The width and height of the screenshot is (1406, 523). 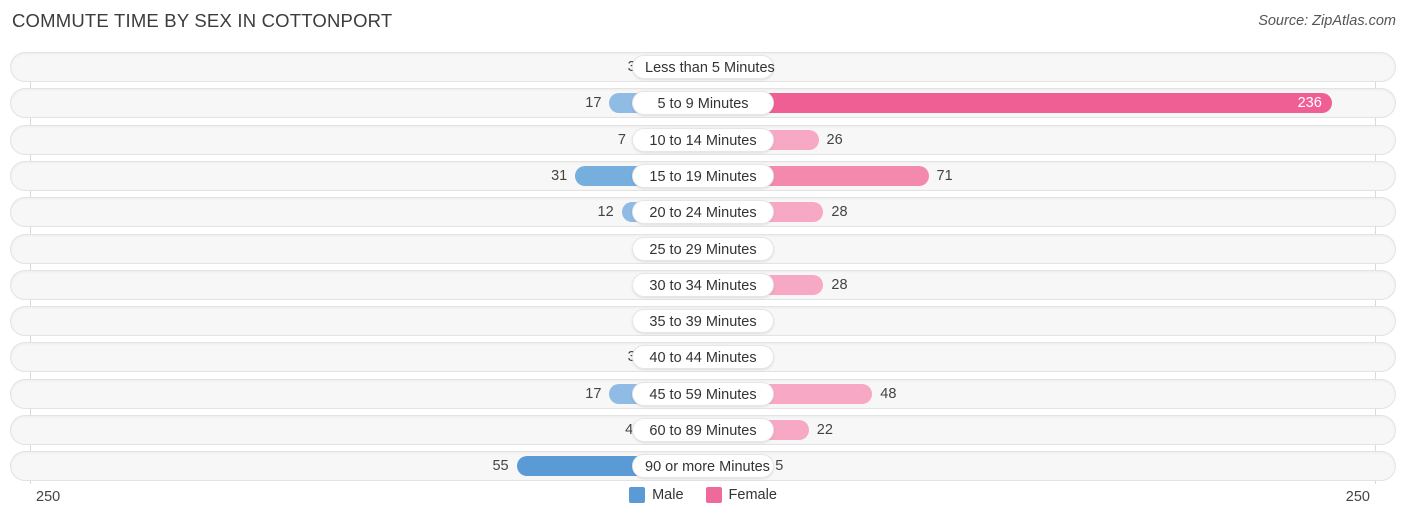 I want to click on legend-item-female: Female, so click(x=741, y=495).